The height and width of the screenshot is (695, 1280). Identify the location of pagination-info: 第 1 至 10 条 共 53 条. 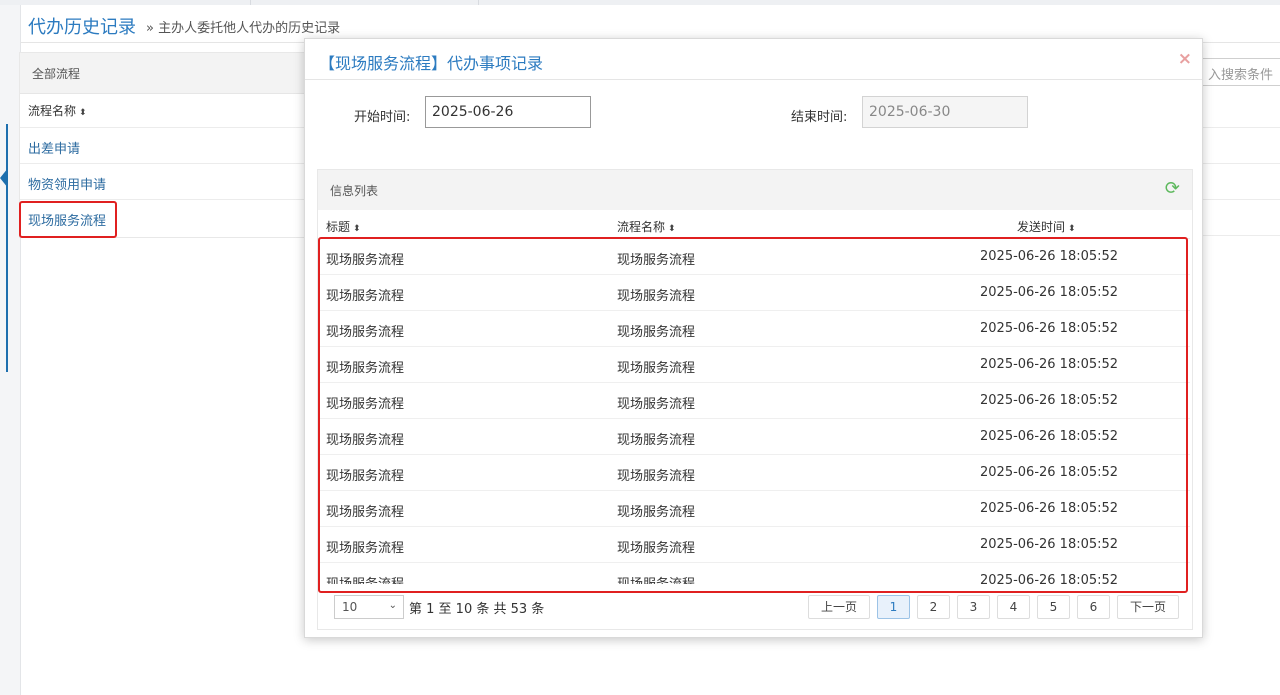
(477, 609).